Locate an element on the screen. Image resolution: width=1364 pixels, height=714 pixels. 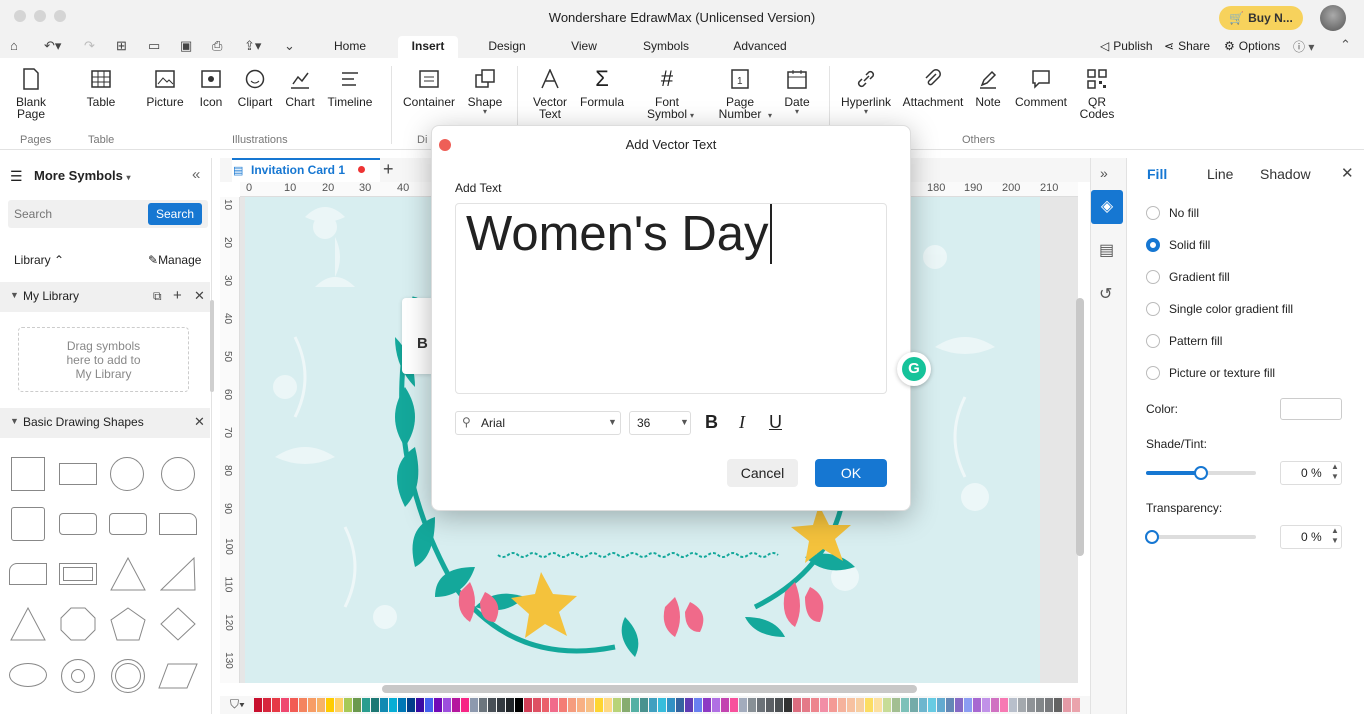
save-icon: ▣ is located at coordinates (186, 46).